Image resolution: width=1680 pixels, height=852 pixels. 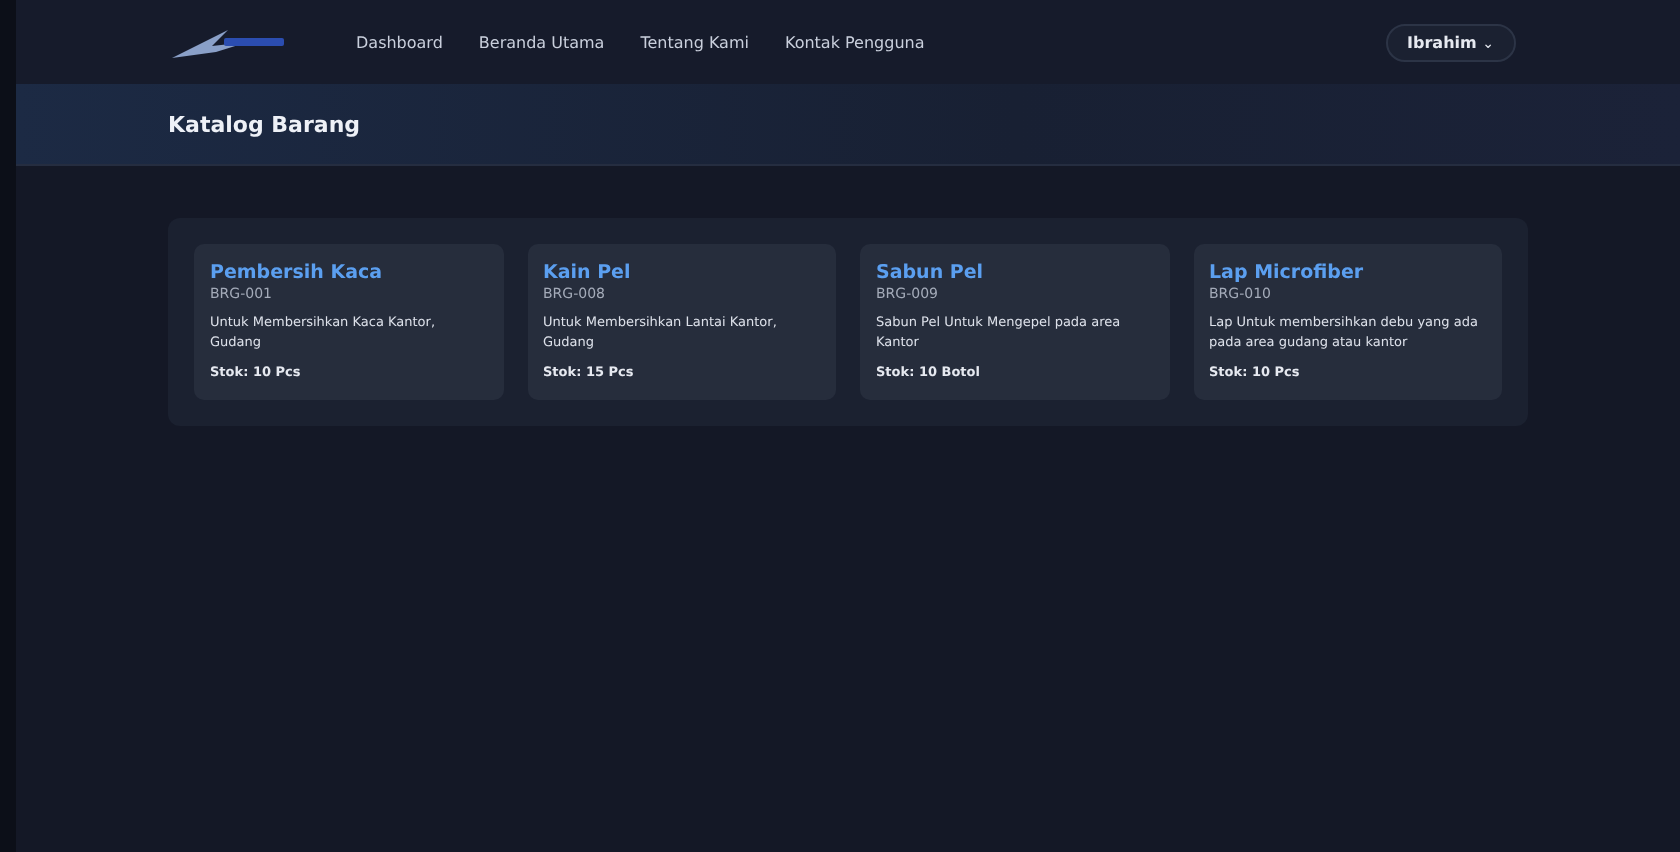 I want to click on item-name: Pembersih Kaca, so click(x=297, y=273).